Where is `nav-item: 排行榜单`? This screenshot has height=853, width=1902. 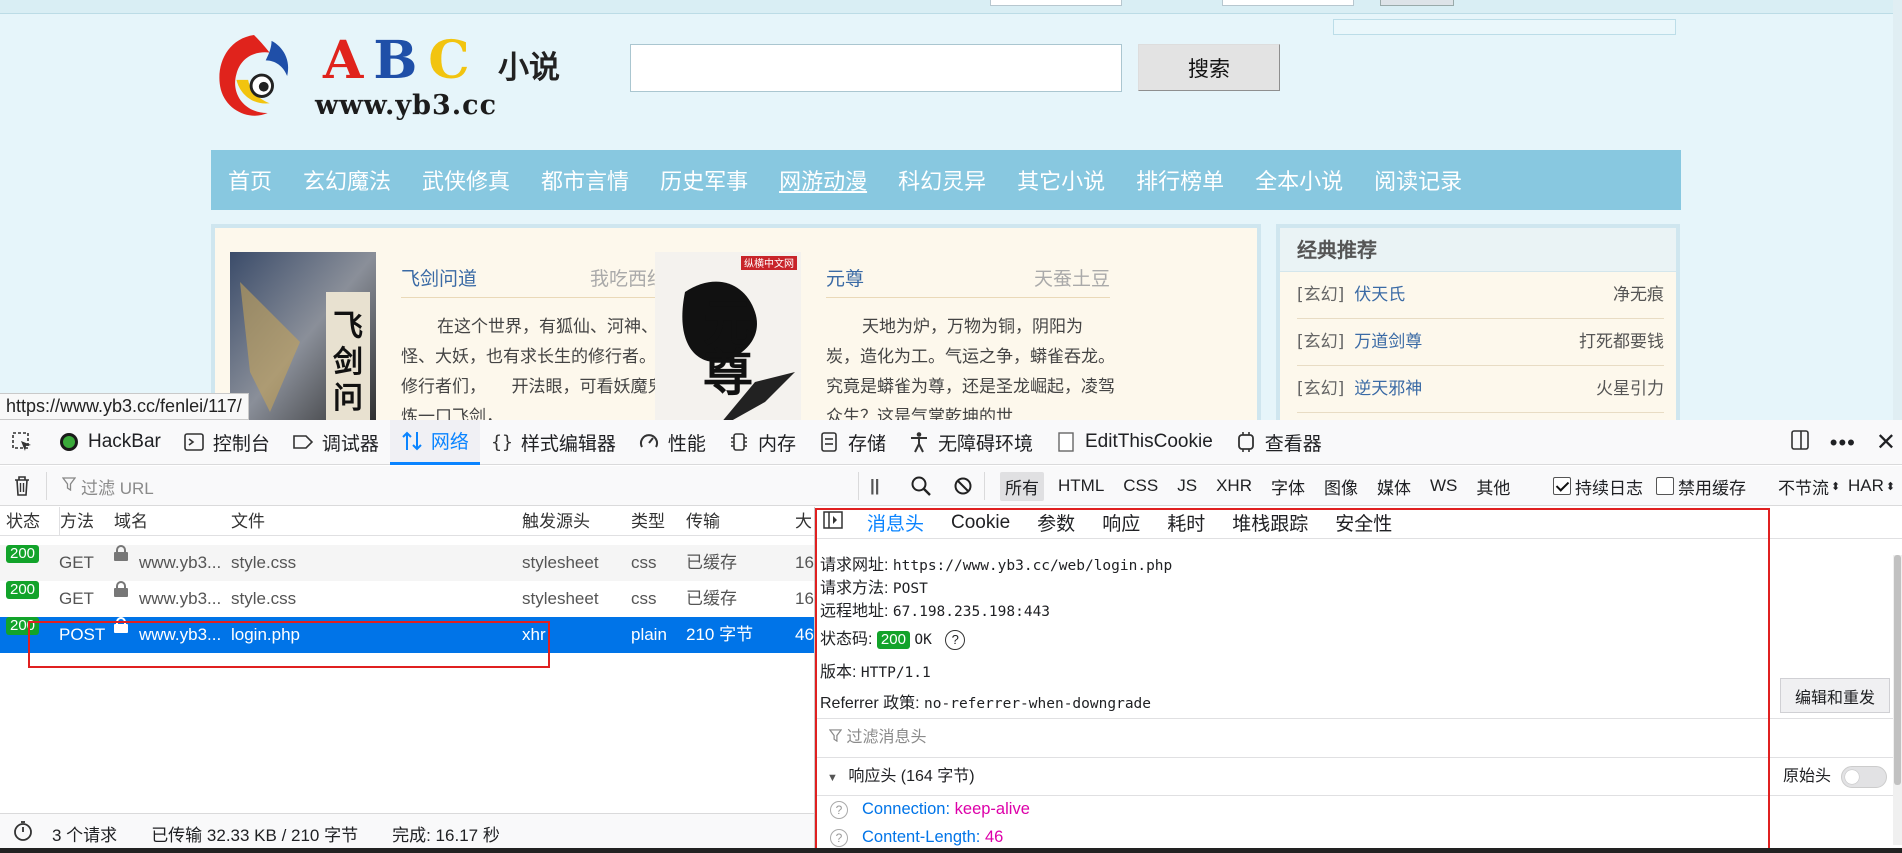
nav-item: 排行榜单 is located at coordinates (1180, 180).